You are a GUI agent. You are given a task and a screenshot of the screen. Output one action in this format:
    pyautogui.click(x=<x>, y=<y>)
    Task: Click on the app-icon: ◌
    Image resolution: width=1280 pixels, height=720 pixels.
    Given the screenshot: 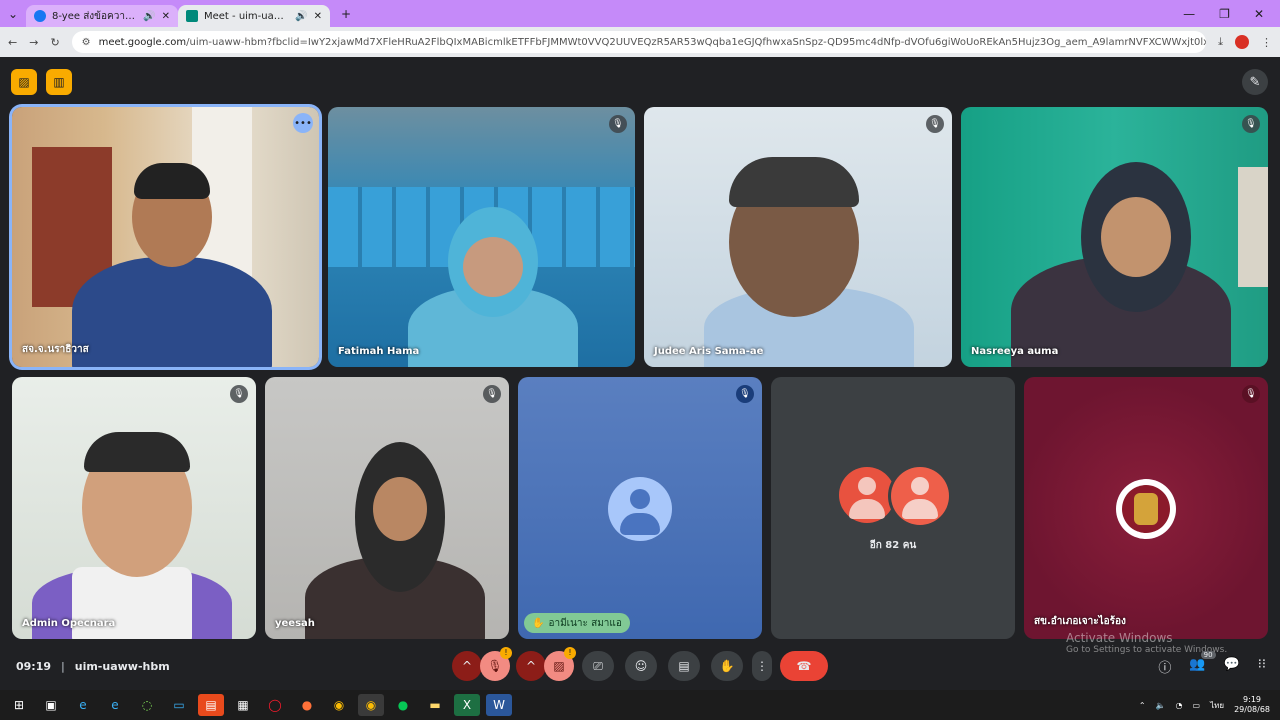 What is the action you would take?
    pyautogui.click(x=147, y=705)
    